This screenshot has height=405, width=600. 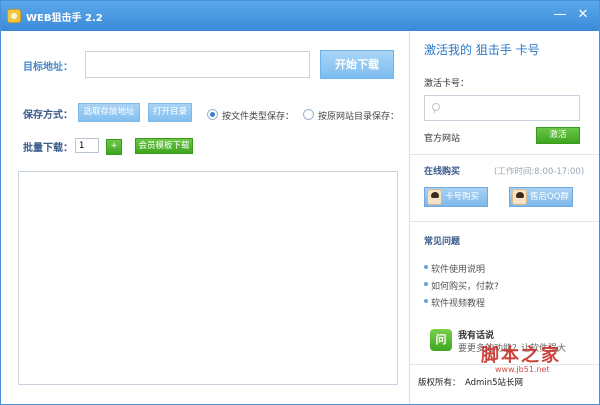 I want to click on save-mode-label: 保存方式：, so click(x=48, y=115).